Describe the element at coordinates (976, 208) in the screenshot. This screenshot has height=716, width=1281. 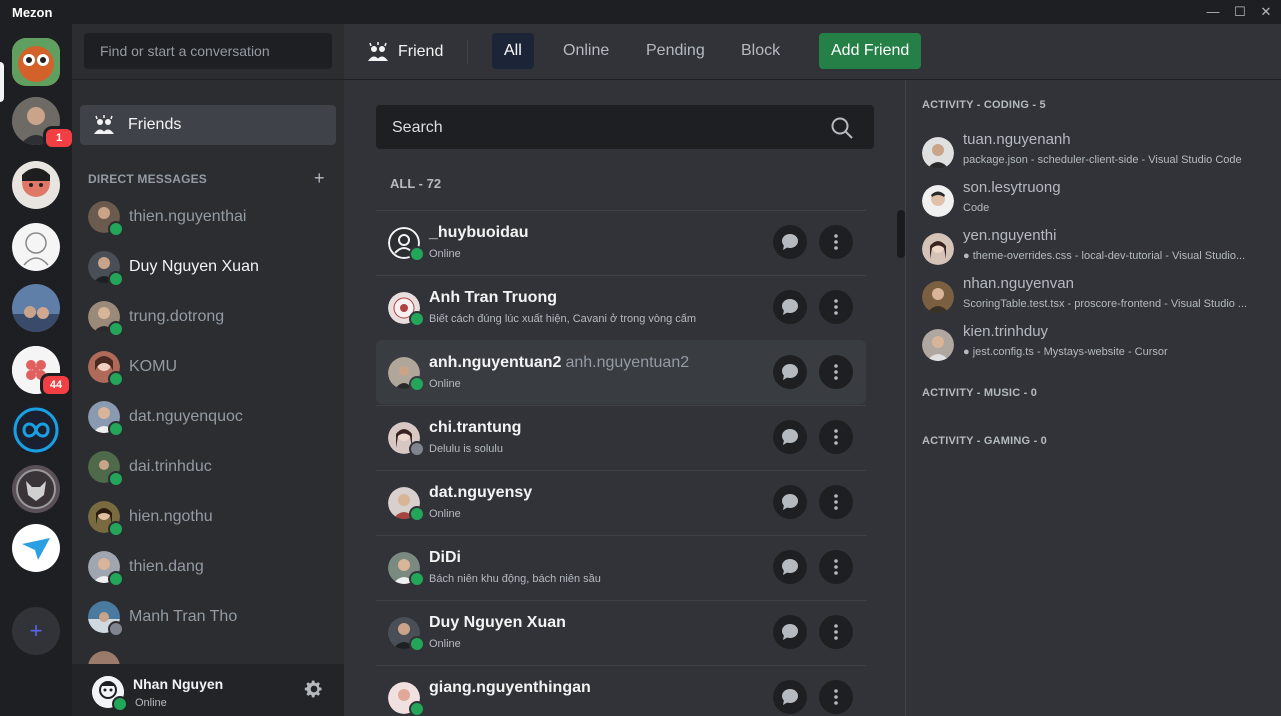
I see `activity-description: Code` at that location.